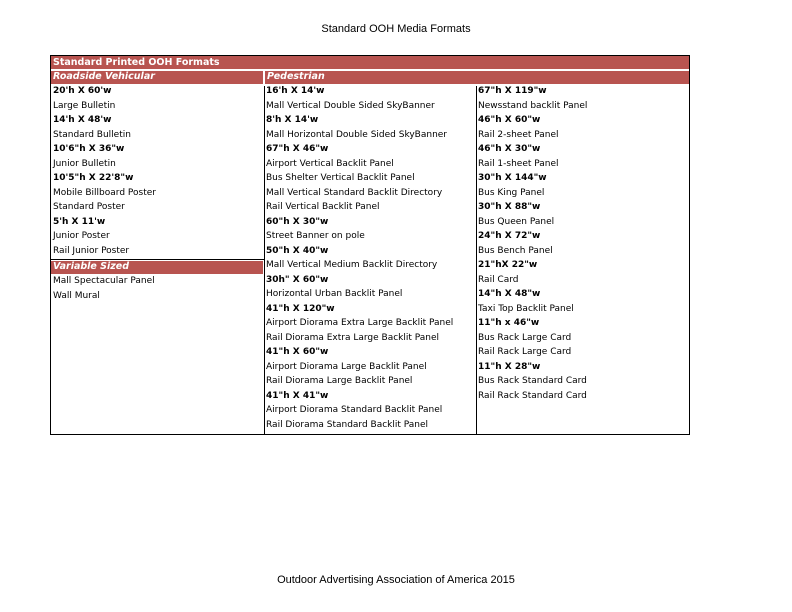  Describe the element at coordinates (509, 366) in the screenshot. I see `format-size: 11"h X 28"w` at that location.